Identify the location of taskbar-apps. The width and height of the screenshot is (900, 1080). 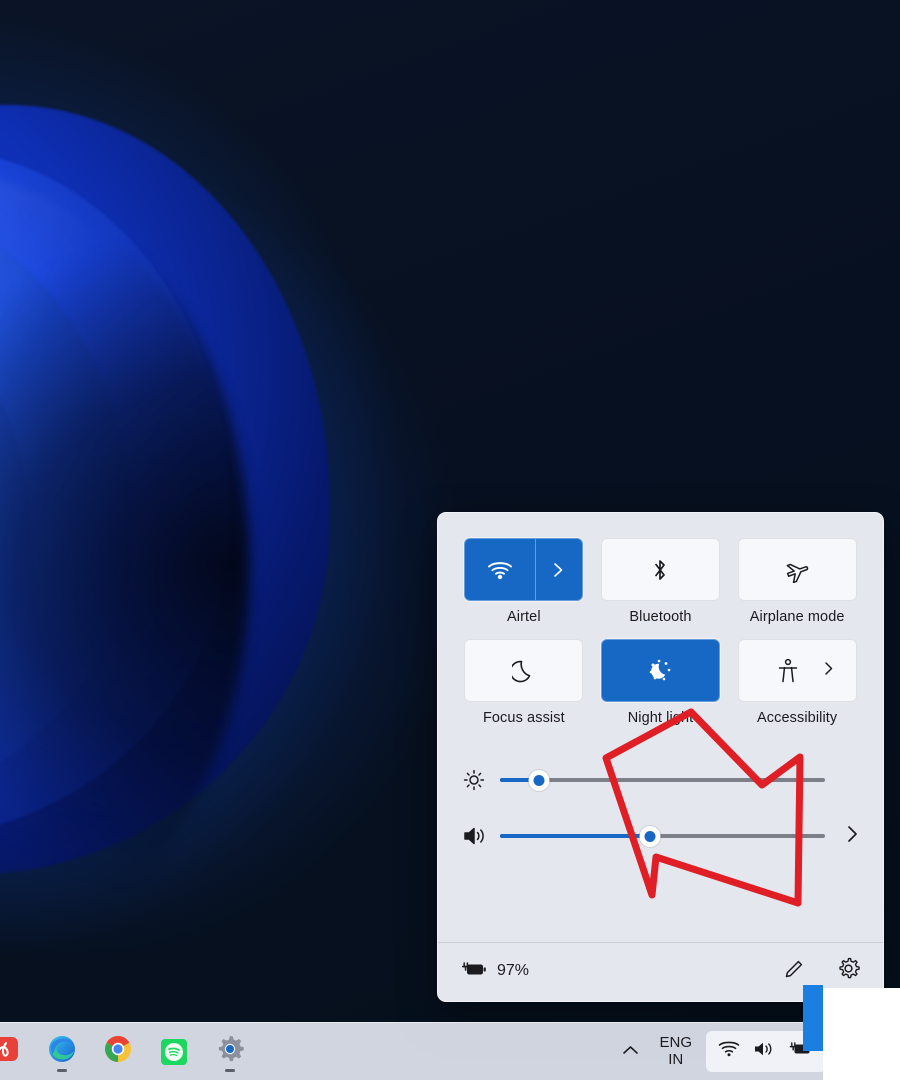
(126, 1052).